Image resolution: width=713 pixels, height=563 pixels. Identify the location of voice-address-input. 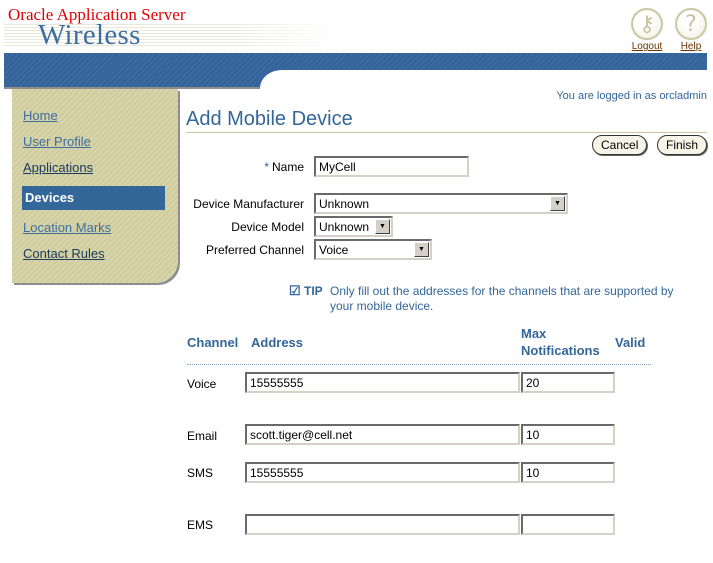
(382, 382).